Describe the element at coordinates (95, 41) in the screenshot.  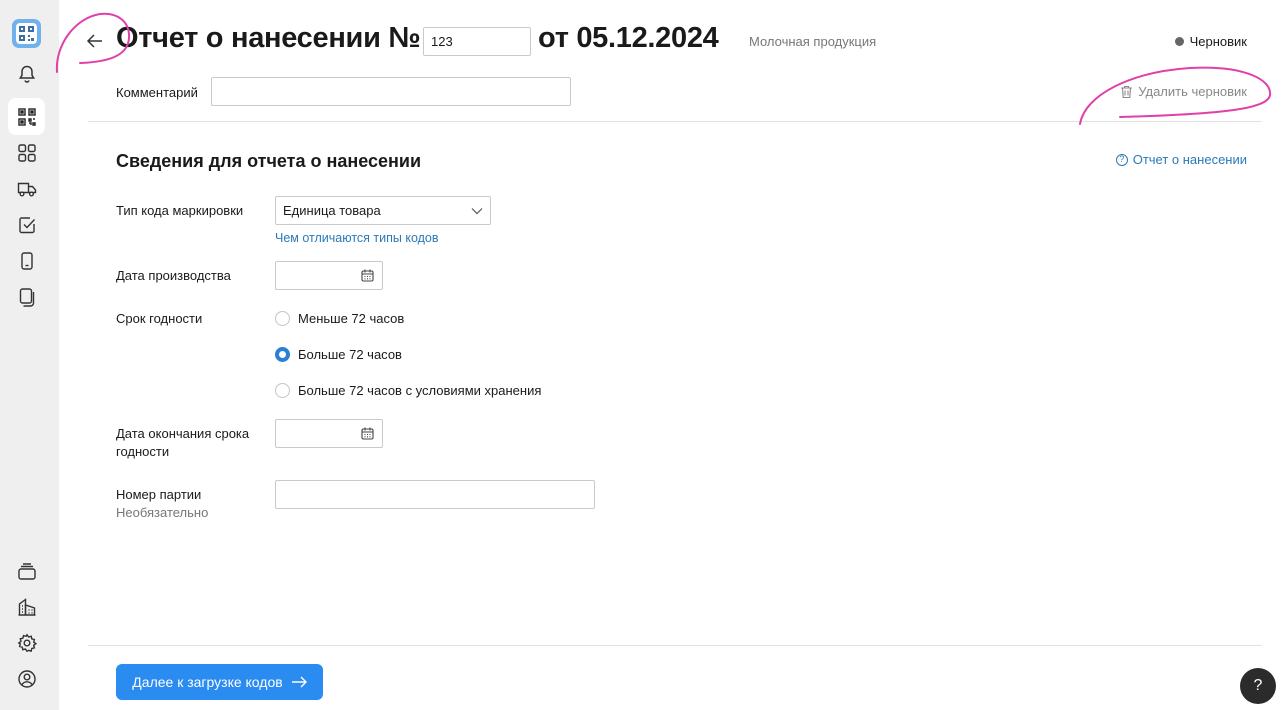
I see `back-arrow-icon` at that location.